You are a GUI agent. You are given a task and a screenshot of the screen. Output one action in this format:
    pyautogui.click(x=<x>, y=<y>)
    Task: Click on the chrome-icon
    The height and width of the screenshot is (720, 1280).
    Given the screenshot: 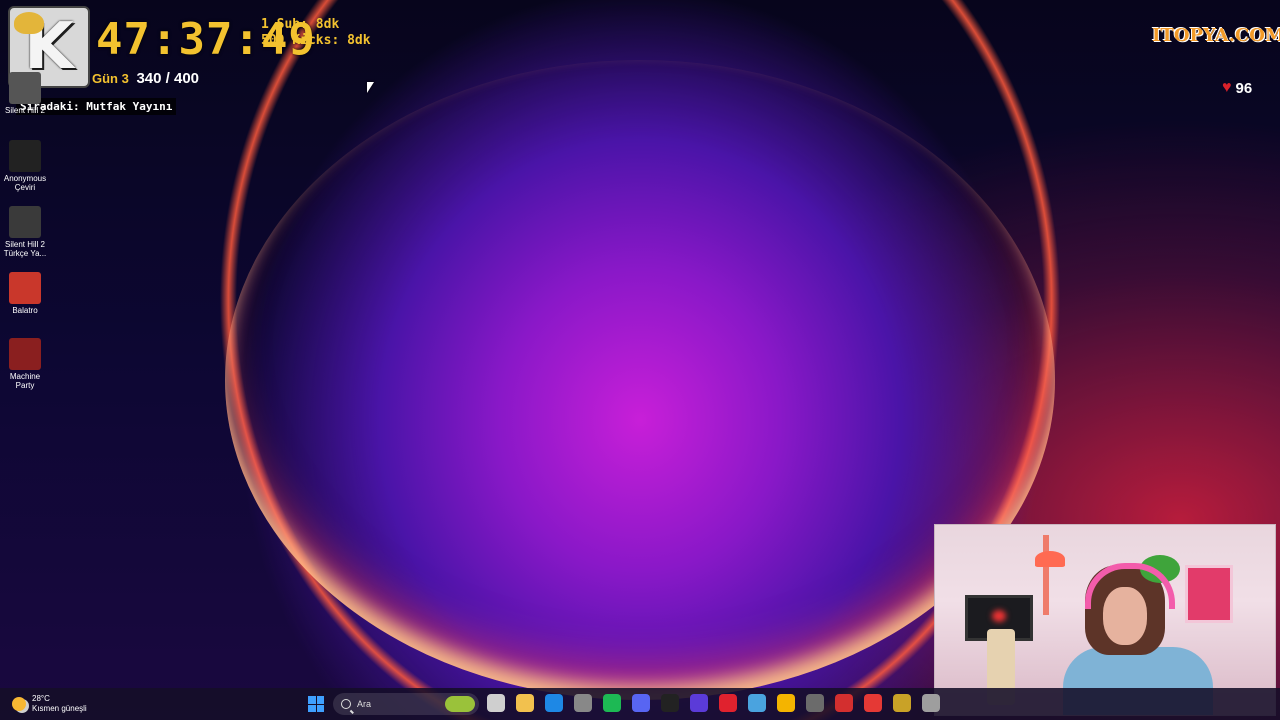 What is the action you would take?
    pyautogui.click(x=786, y=703)
    